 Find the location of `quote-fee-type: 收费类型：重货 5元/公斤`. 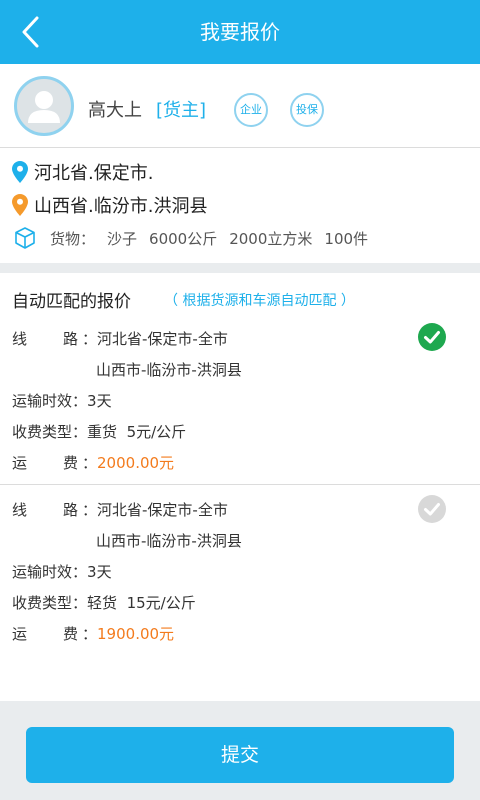

quote-fee-type: 收费类型：重货 5元/公斤 is located at coordinates (99, 432).